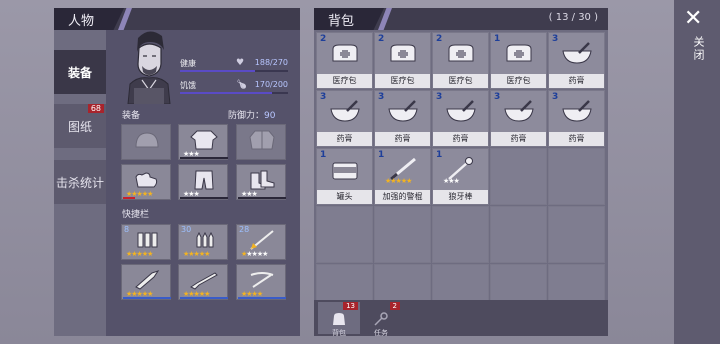 This screenshot has height=344, width=720. Describe the element at coordinates (146, 242) in the screenshot. I see `quickbar-slot-1: 8 ★★★★★` at that location.